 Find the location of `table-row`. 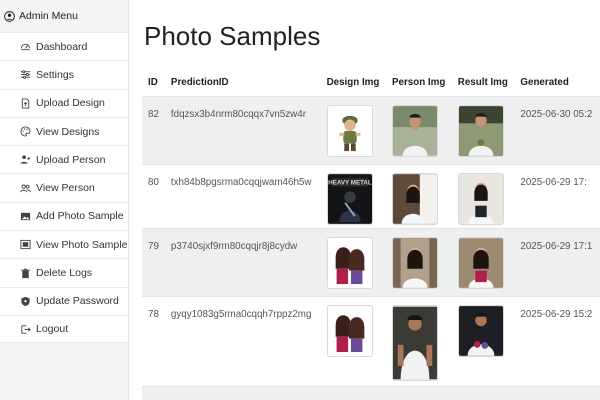

table-row is located at coordinates (371, 393).